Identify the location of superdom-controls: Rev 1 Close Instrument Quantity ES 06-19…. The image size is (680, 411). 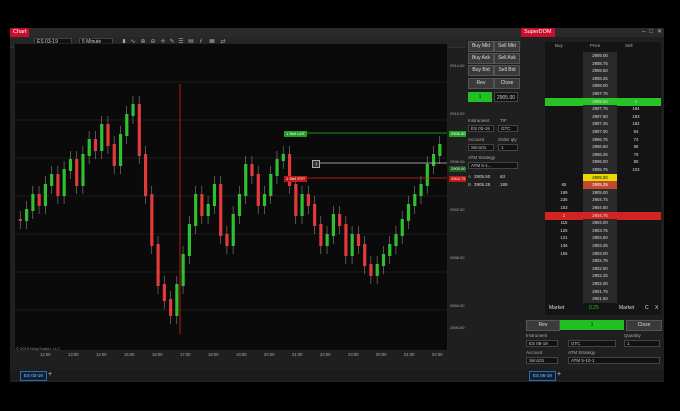
(593, 344).